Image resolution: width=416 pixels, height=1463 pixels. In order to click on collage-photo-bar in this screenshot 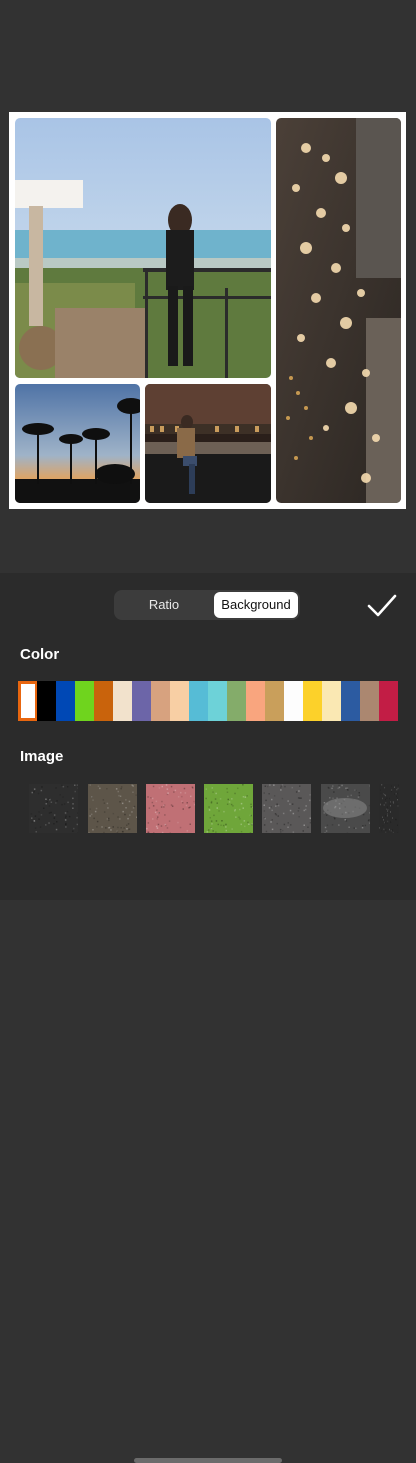, I will do `click(208, 443)`.